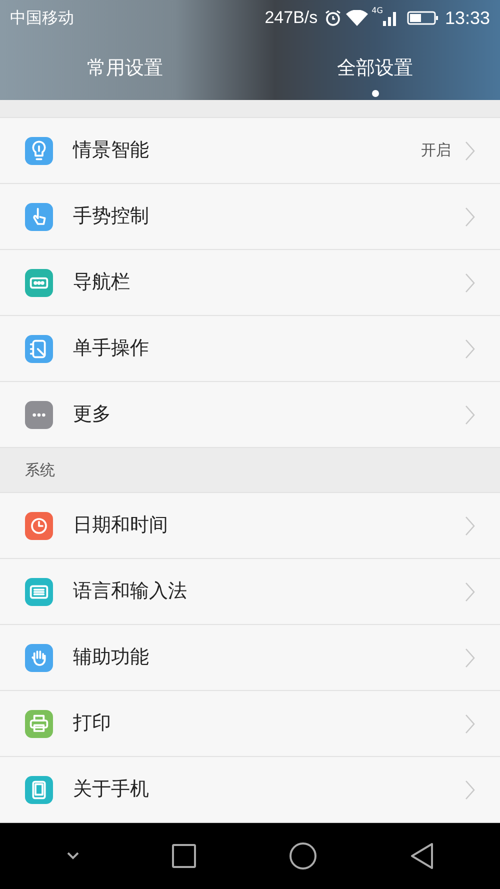 This screenshot has height=889, width=500. Describe the element at coordinates (333, 18) in the screenshot. I see `alarm-icon` at that location.